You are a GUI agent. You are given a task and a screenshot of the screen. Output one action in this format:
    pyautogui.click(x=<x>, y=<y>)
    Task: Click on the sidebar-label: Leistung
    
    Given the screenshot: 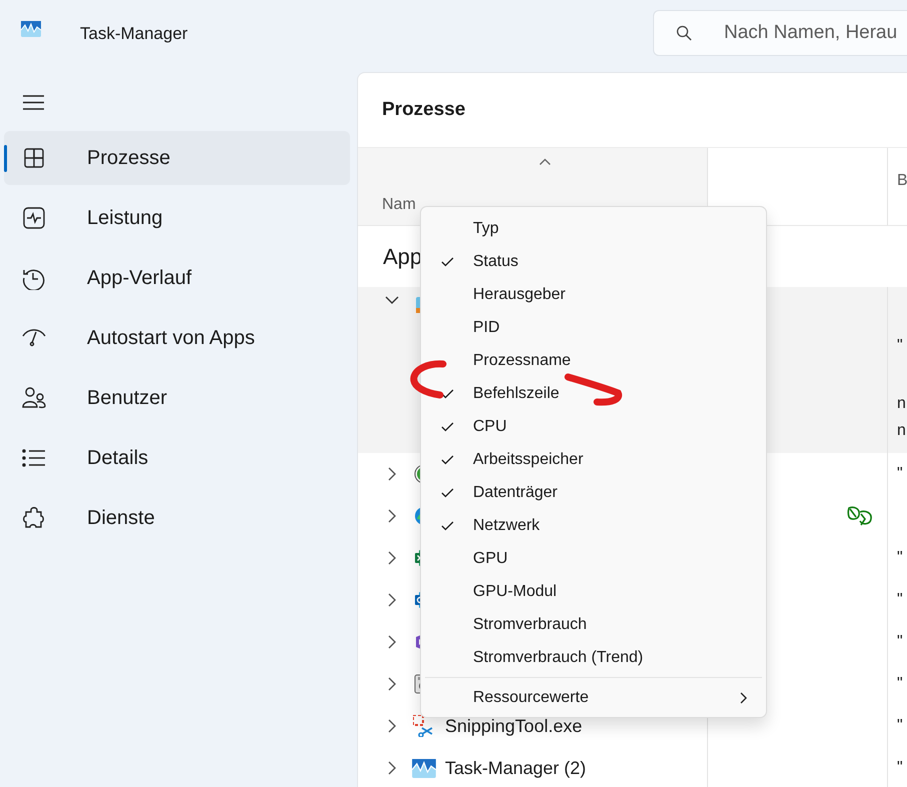 What is the action you would take?
    pyautogui.click(x=125, y=218)
    